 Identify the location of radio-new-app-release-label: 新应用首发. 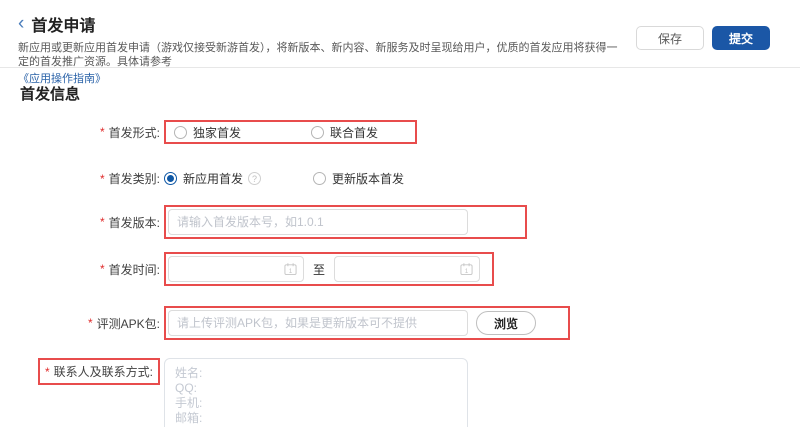
(213, 179).